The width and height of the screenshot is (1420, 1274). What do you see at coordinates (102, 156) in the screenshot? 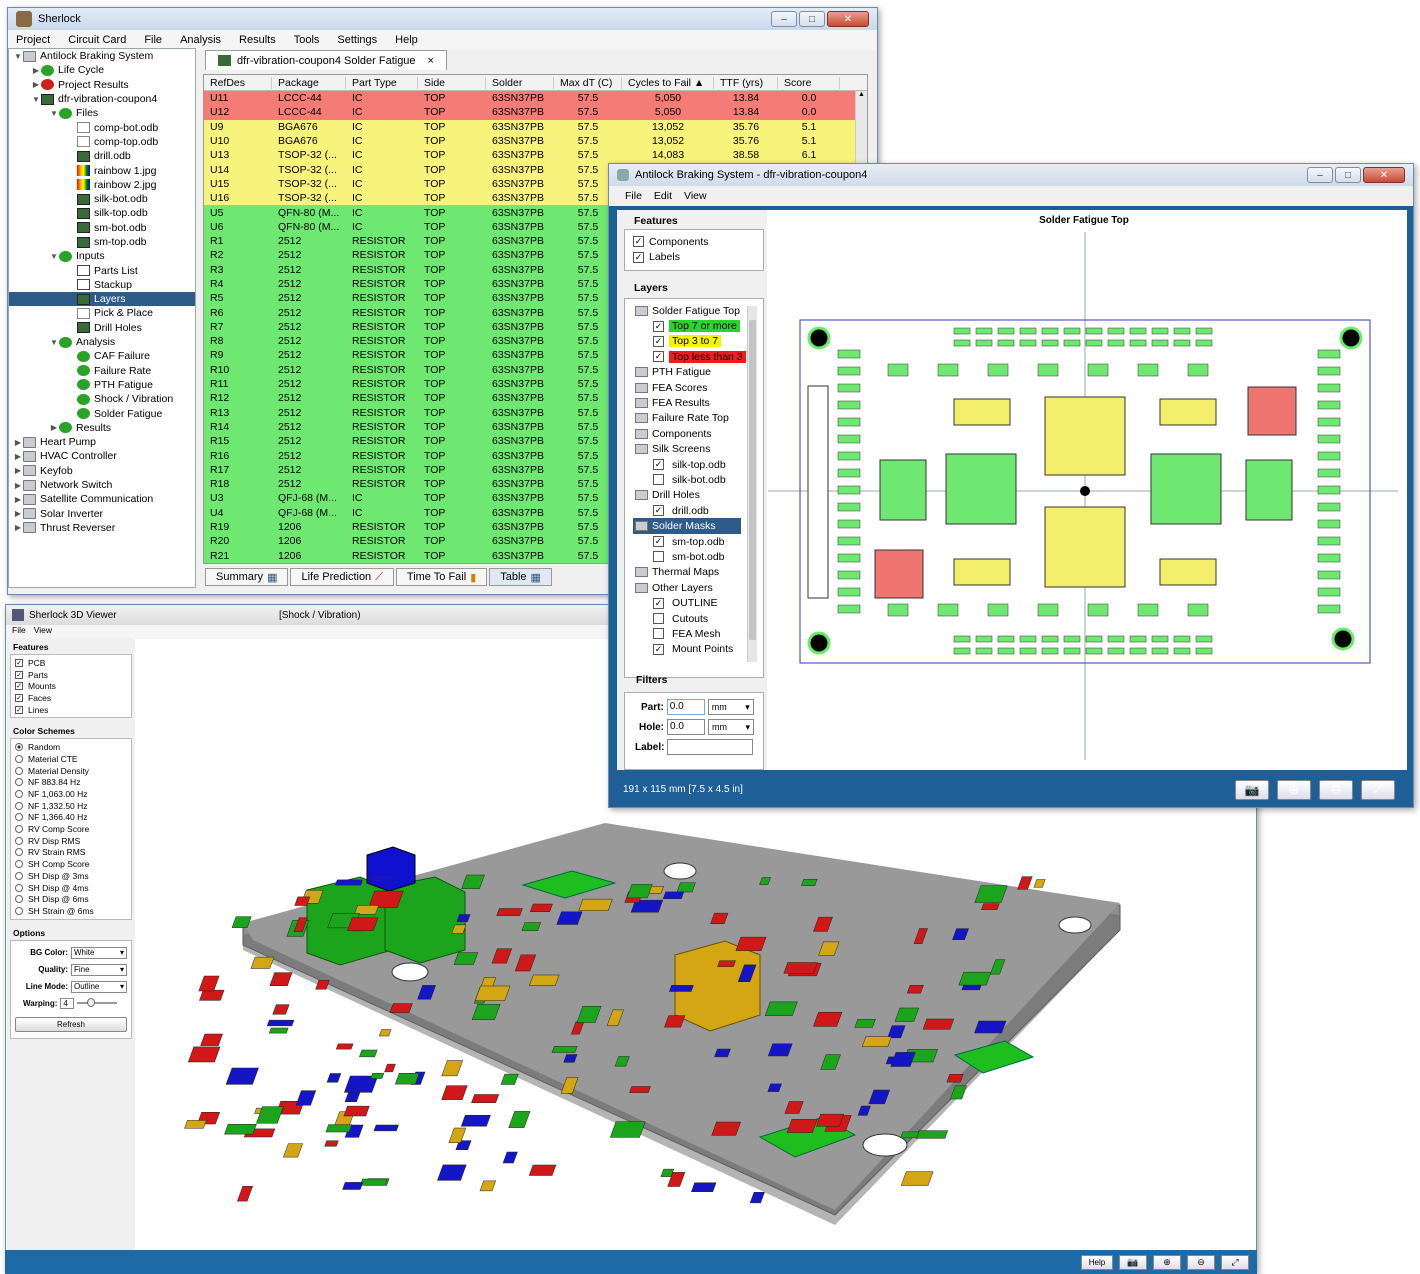
I see `tree-item: drill.odb` at bounding box center [102, 156].